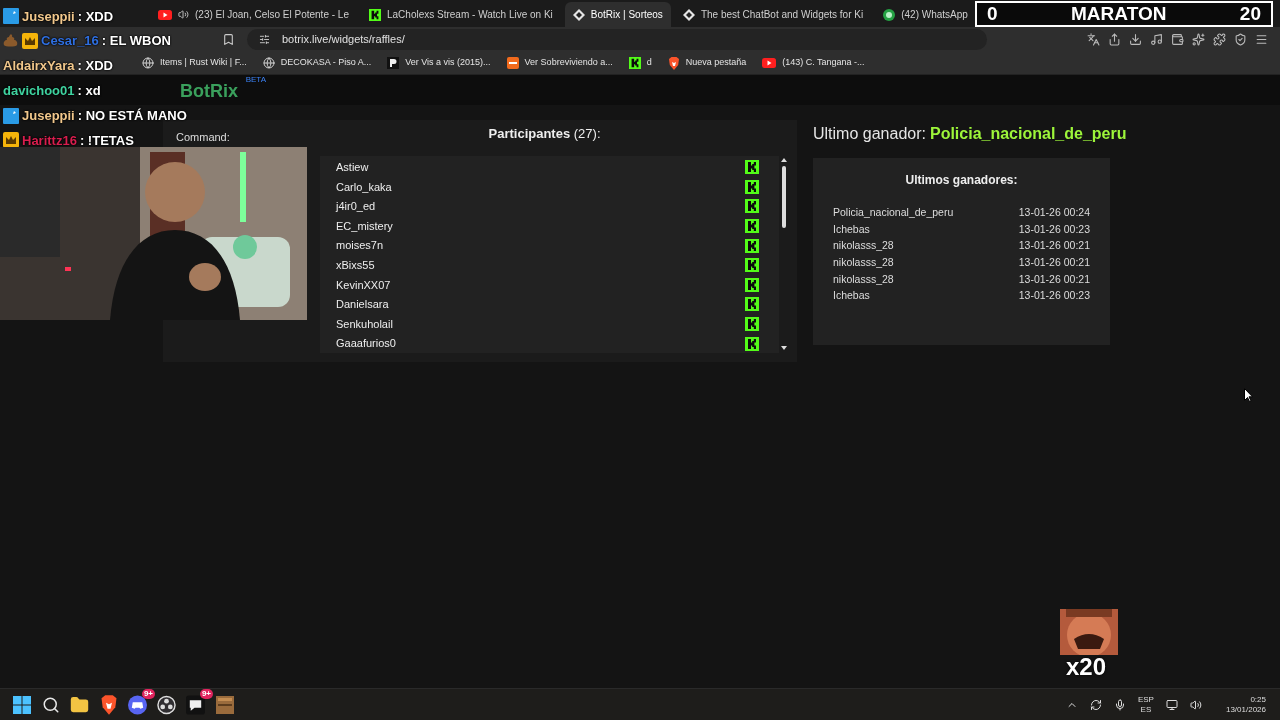 This screenshot has height=720, width=1280. Describe the element at coordinates (89, 91) in the screenshot. I see `chat-message: : xd` at that location.